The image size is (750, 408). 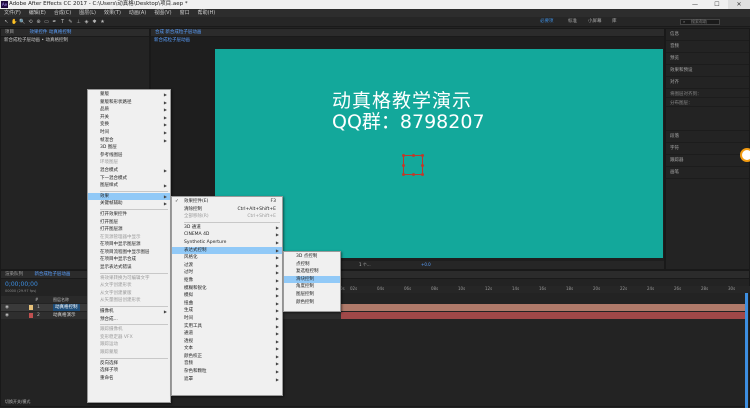 What do you see at coordinates (129, 125) in the screenshot?
I see `menu-item: 变换 ▶` at bounding box center [129, 125].